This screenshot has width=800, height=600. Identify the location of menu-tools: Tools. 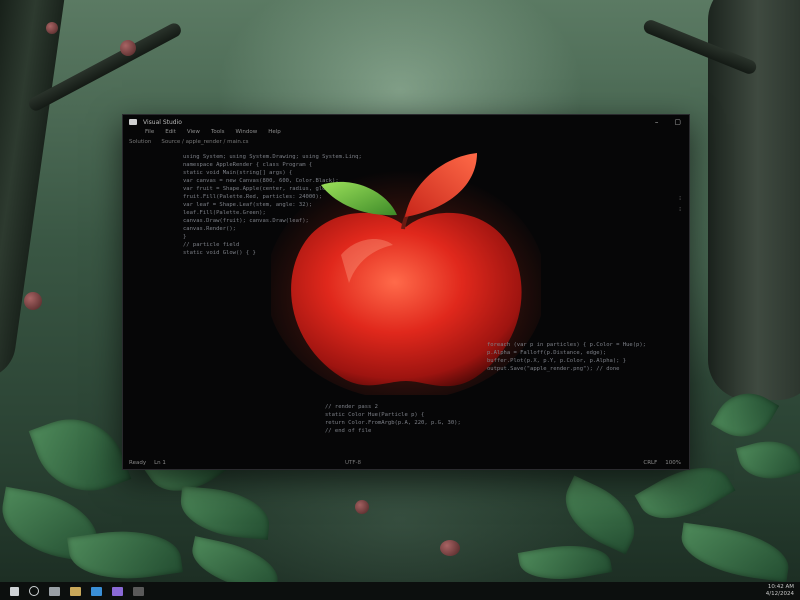
(218, 134).